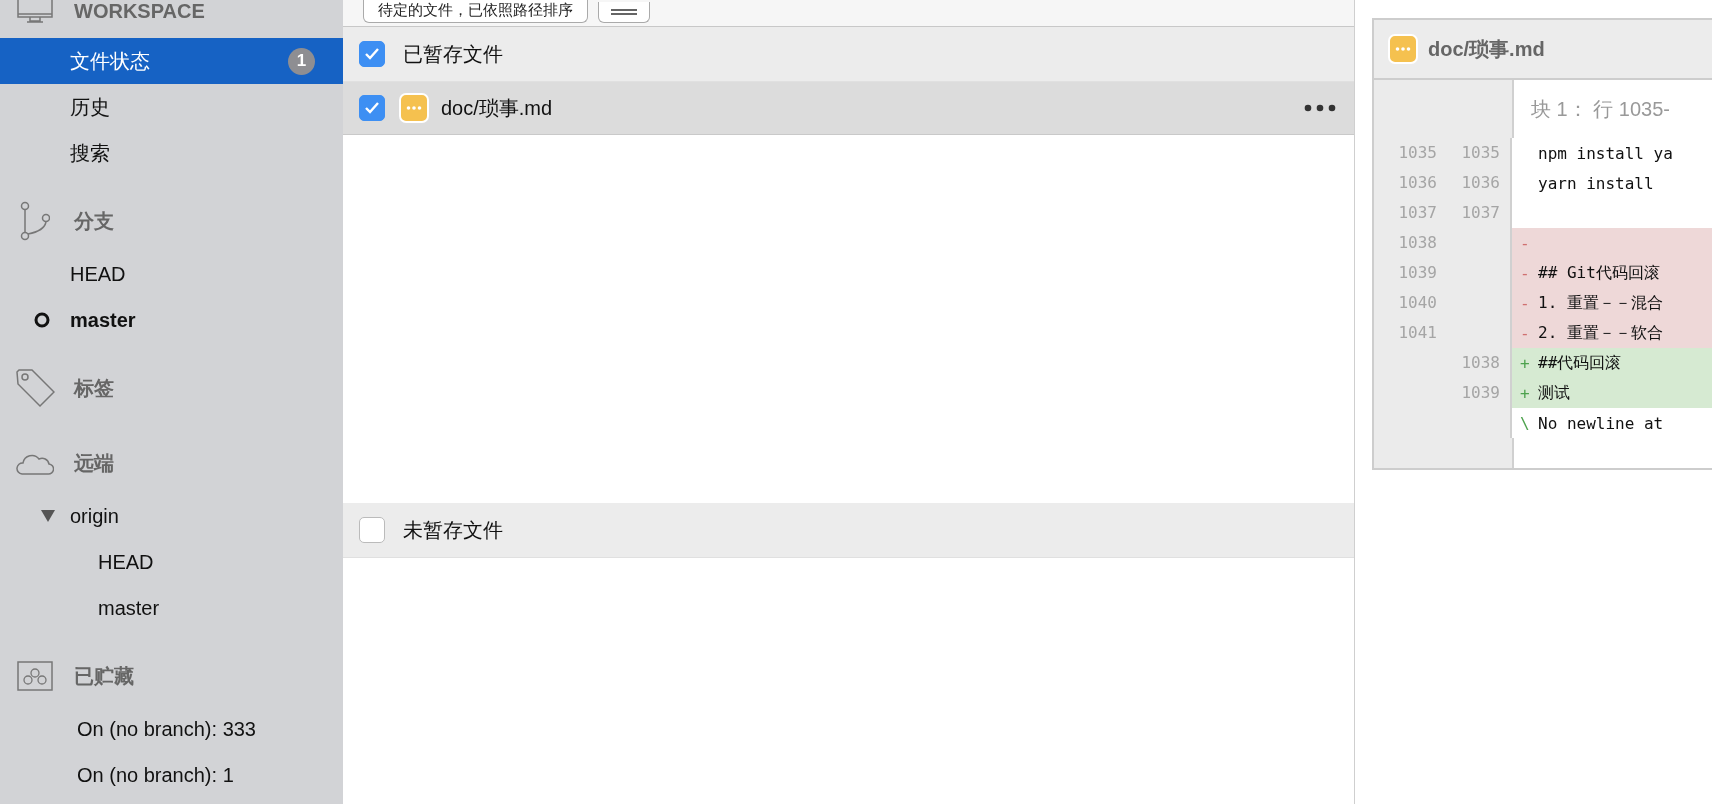 This screenshot has width=1712, height=804. I want to click on group-title: 未暂存文件, so click(453, 530).